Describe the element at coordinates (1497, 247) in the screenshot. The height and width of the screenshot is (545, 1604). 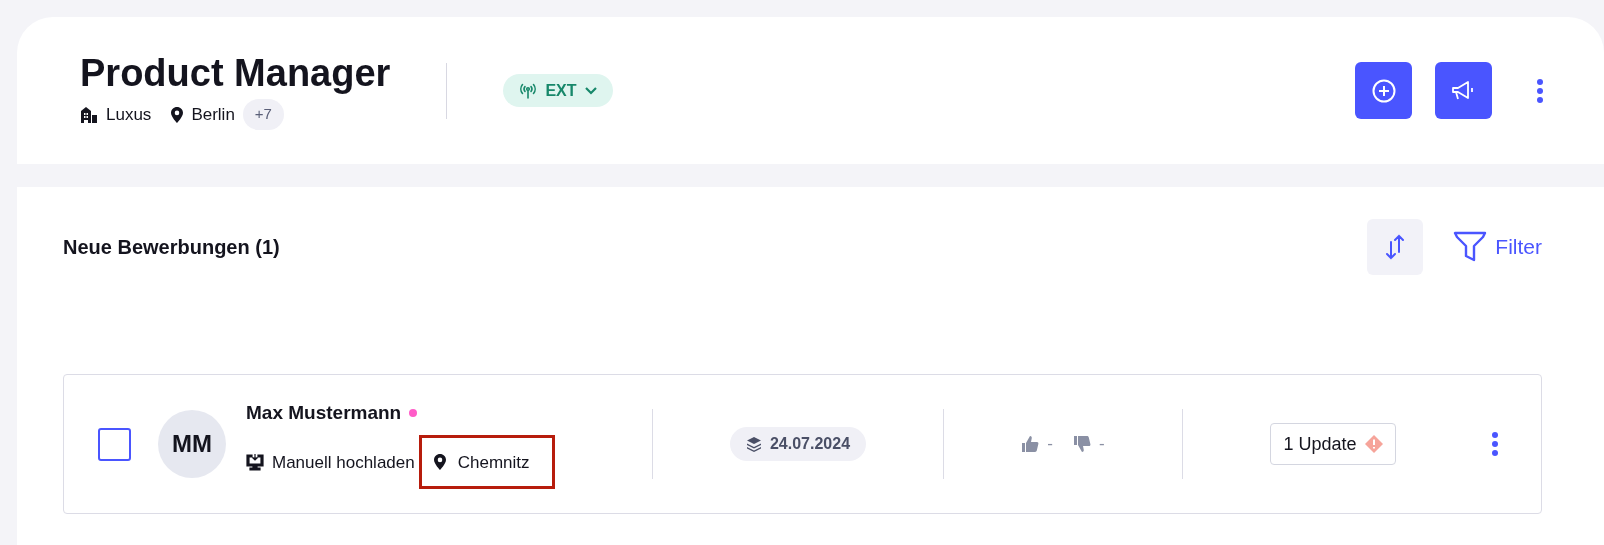
I see `filter-button: Filter` at that location.